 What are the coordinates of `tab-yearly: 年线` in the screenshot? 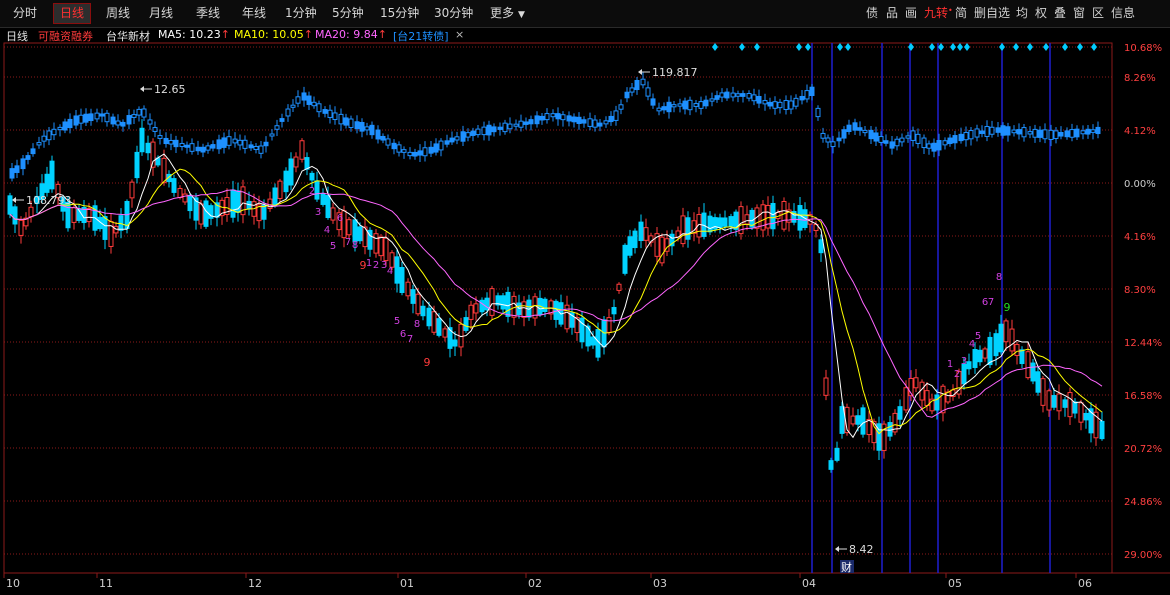 It's located at (254, 13).